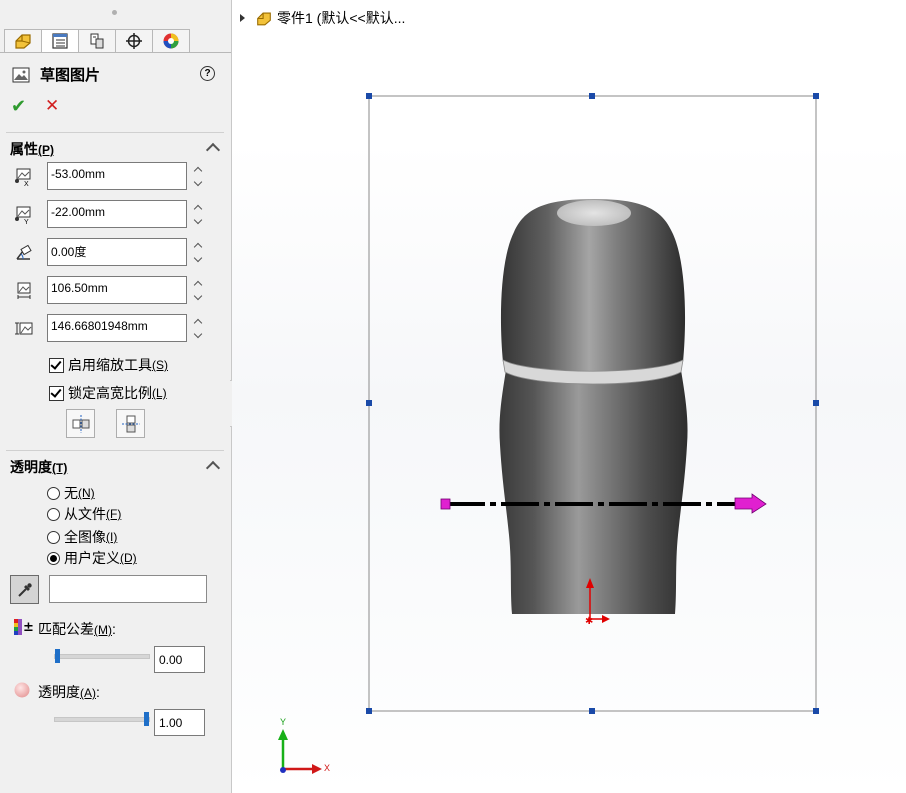 The height and width of the screenshot is (793, 906). I want to click on cancel-button: ✕, so click(52, 106).